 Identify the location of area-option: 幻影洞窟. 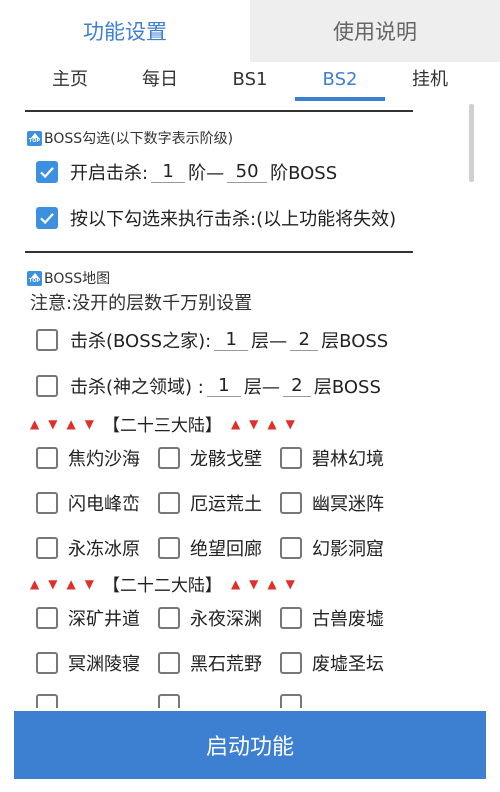
(341, 548).